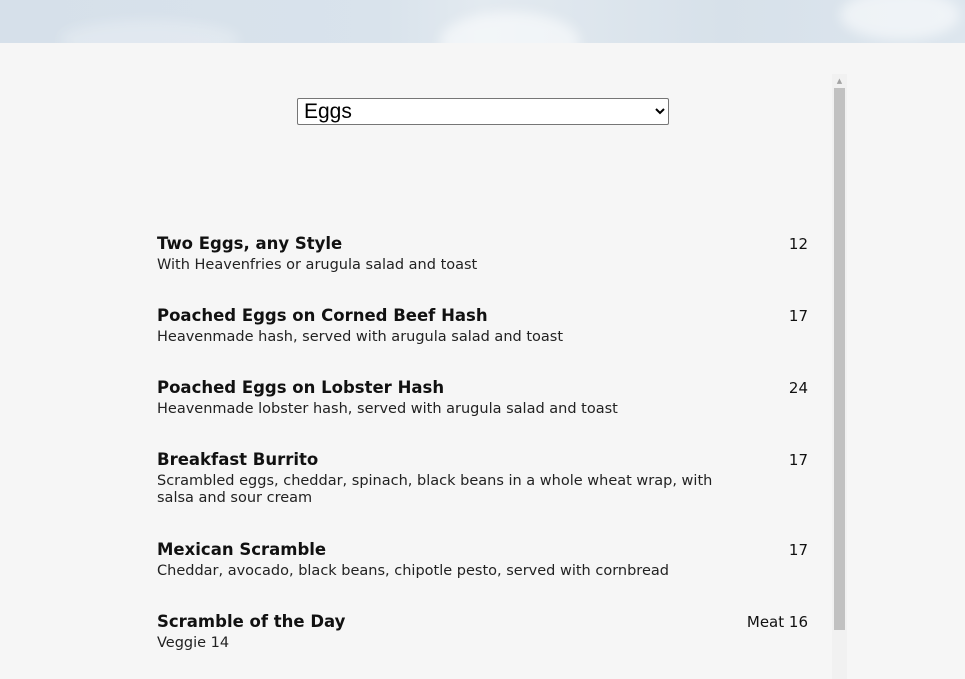  Describe the element at coordinates (839, 81) in the screenshot. I see `scroll-up-arrow-icon: ▲` at that location.